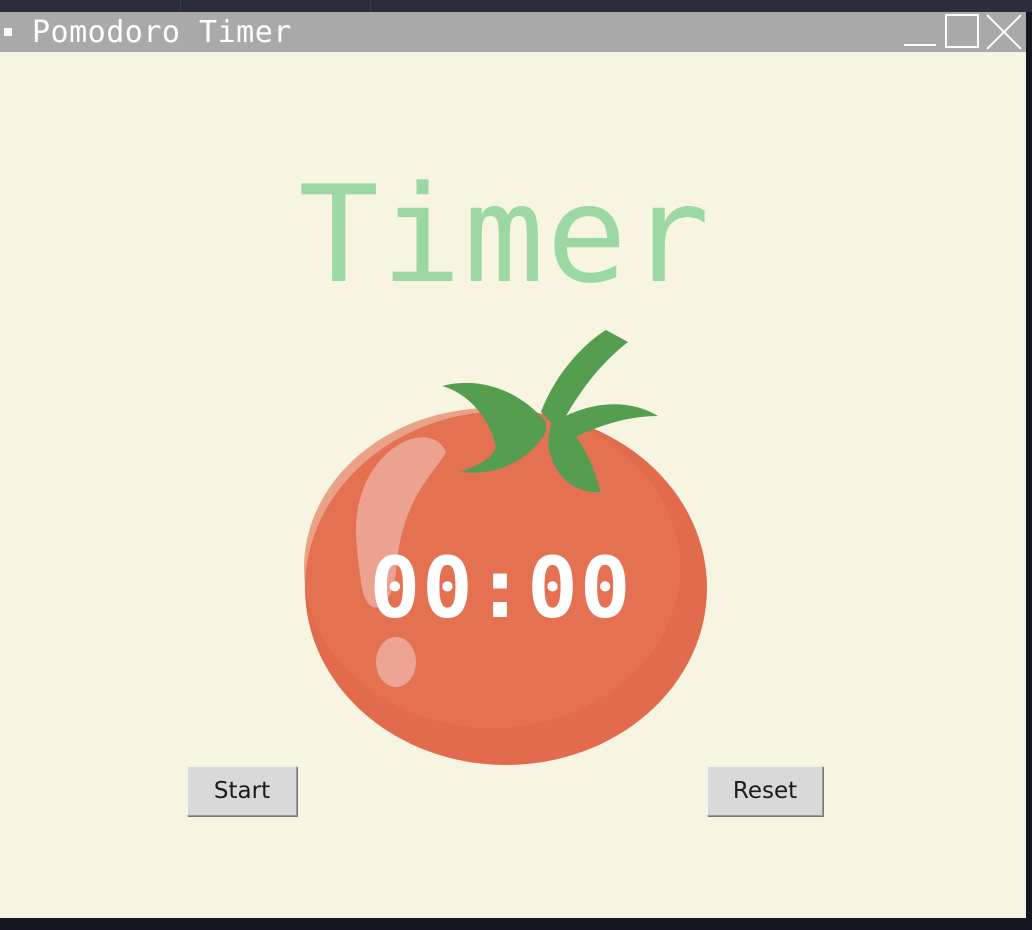 The height and width of the screenshot is (930, 1032). I want to click on desktop-top-strip, so click(516, 6).